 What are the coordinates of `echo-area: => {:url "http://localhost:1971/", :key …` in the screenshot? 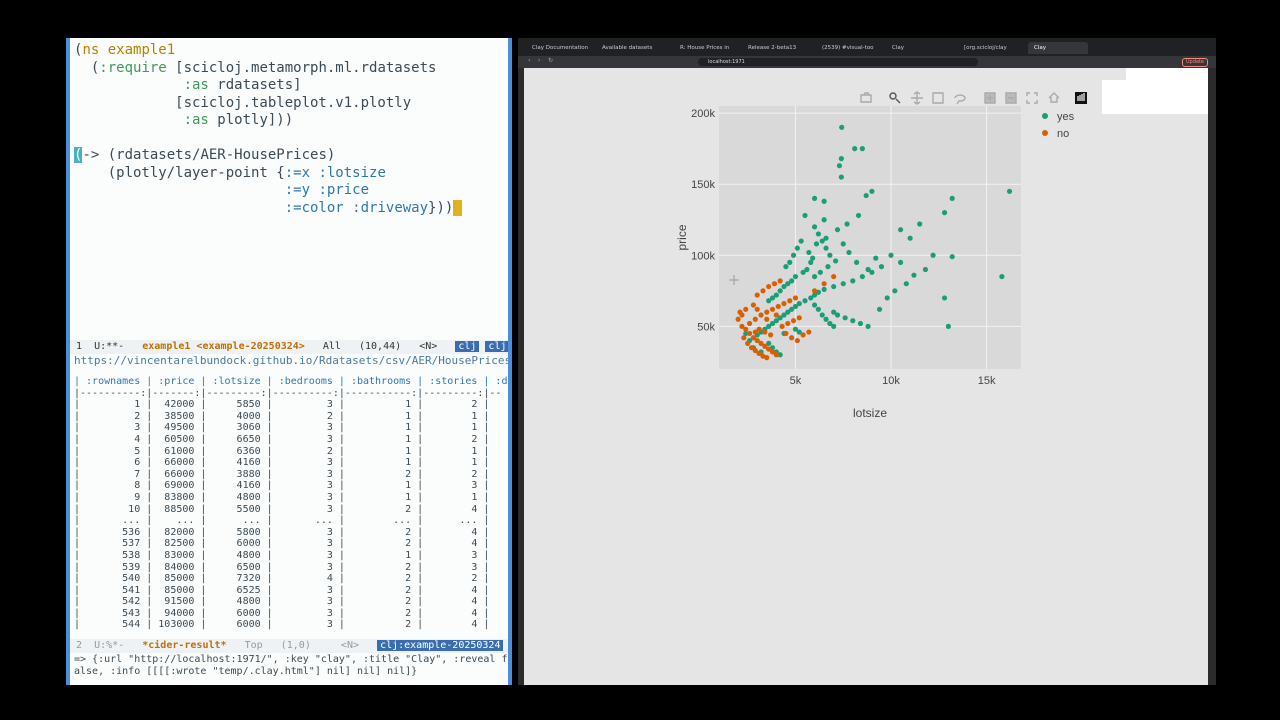 It's located at (290, 666).